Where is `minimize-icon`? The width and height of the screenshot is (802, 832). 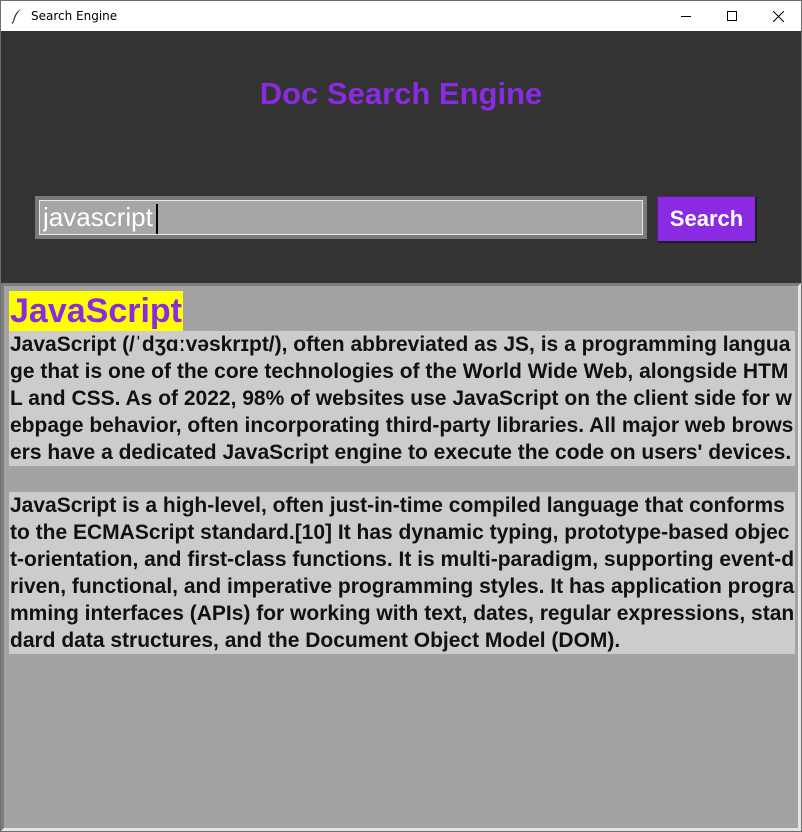
minimize-icon is located at coordinates (686, 16).